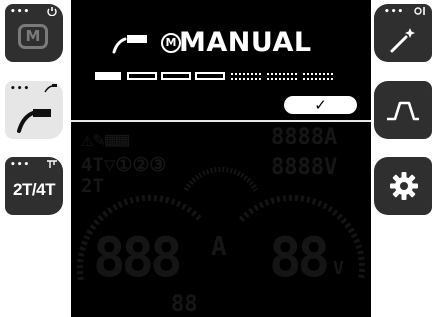 The height and width of the screenshot is (317, 437). Describe the element at coordinates (221, 121) in the screenshot. I see `divider` at that location.